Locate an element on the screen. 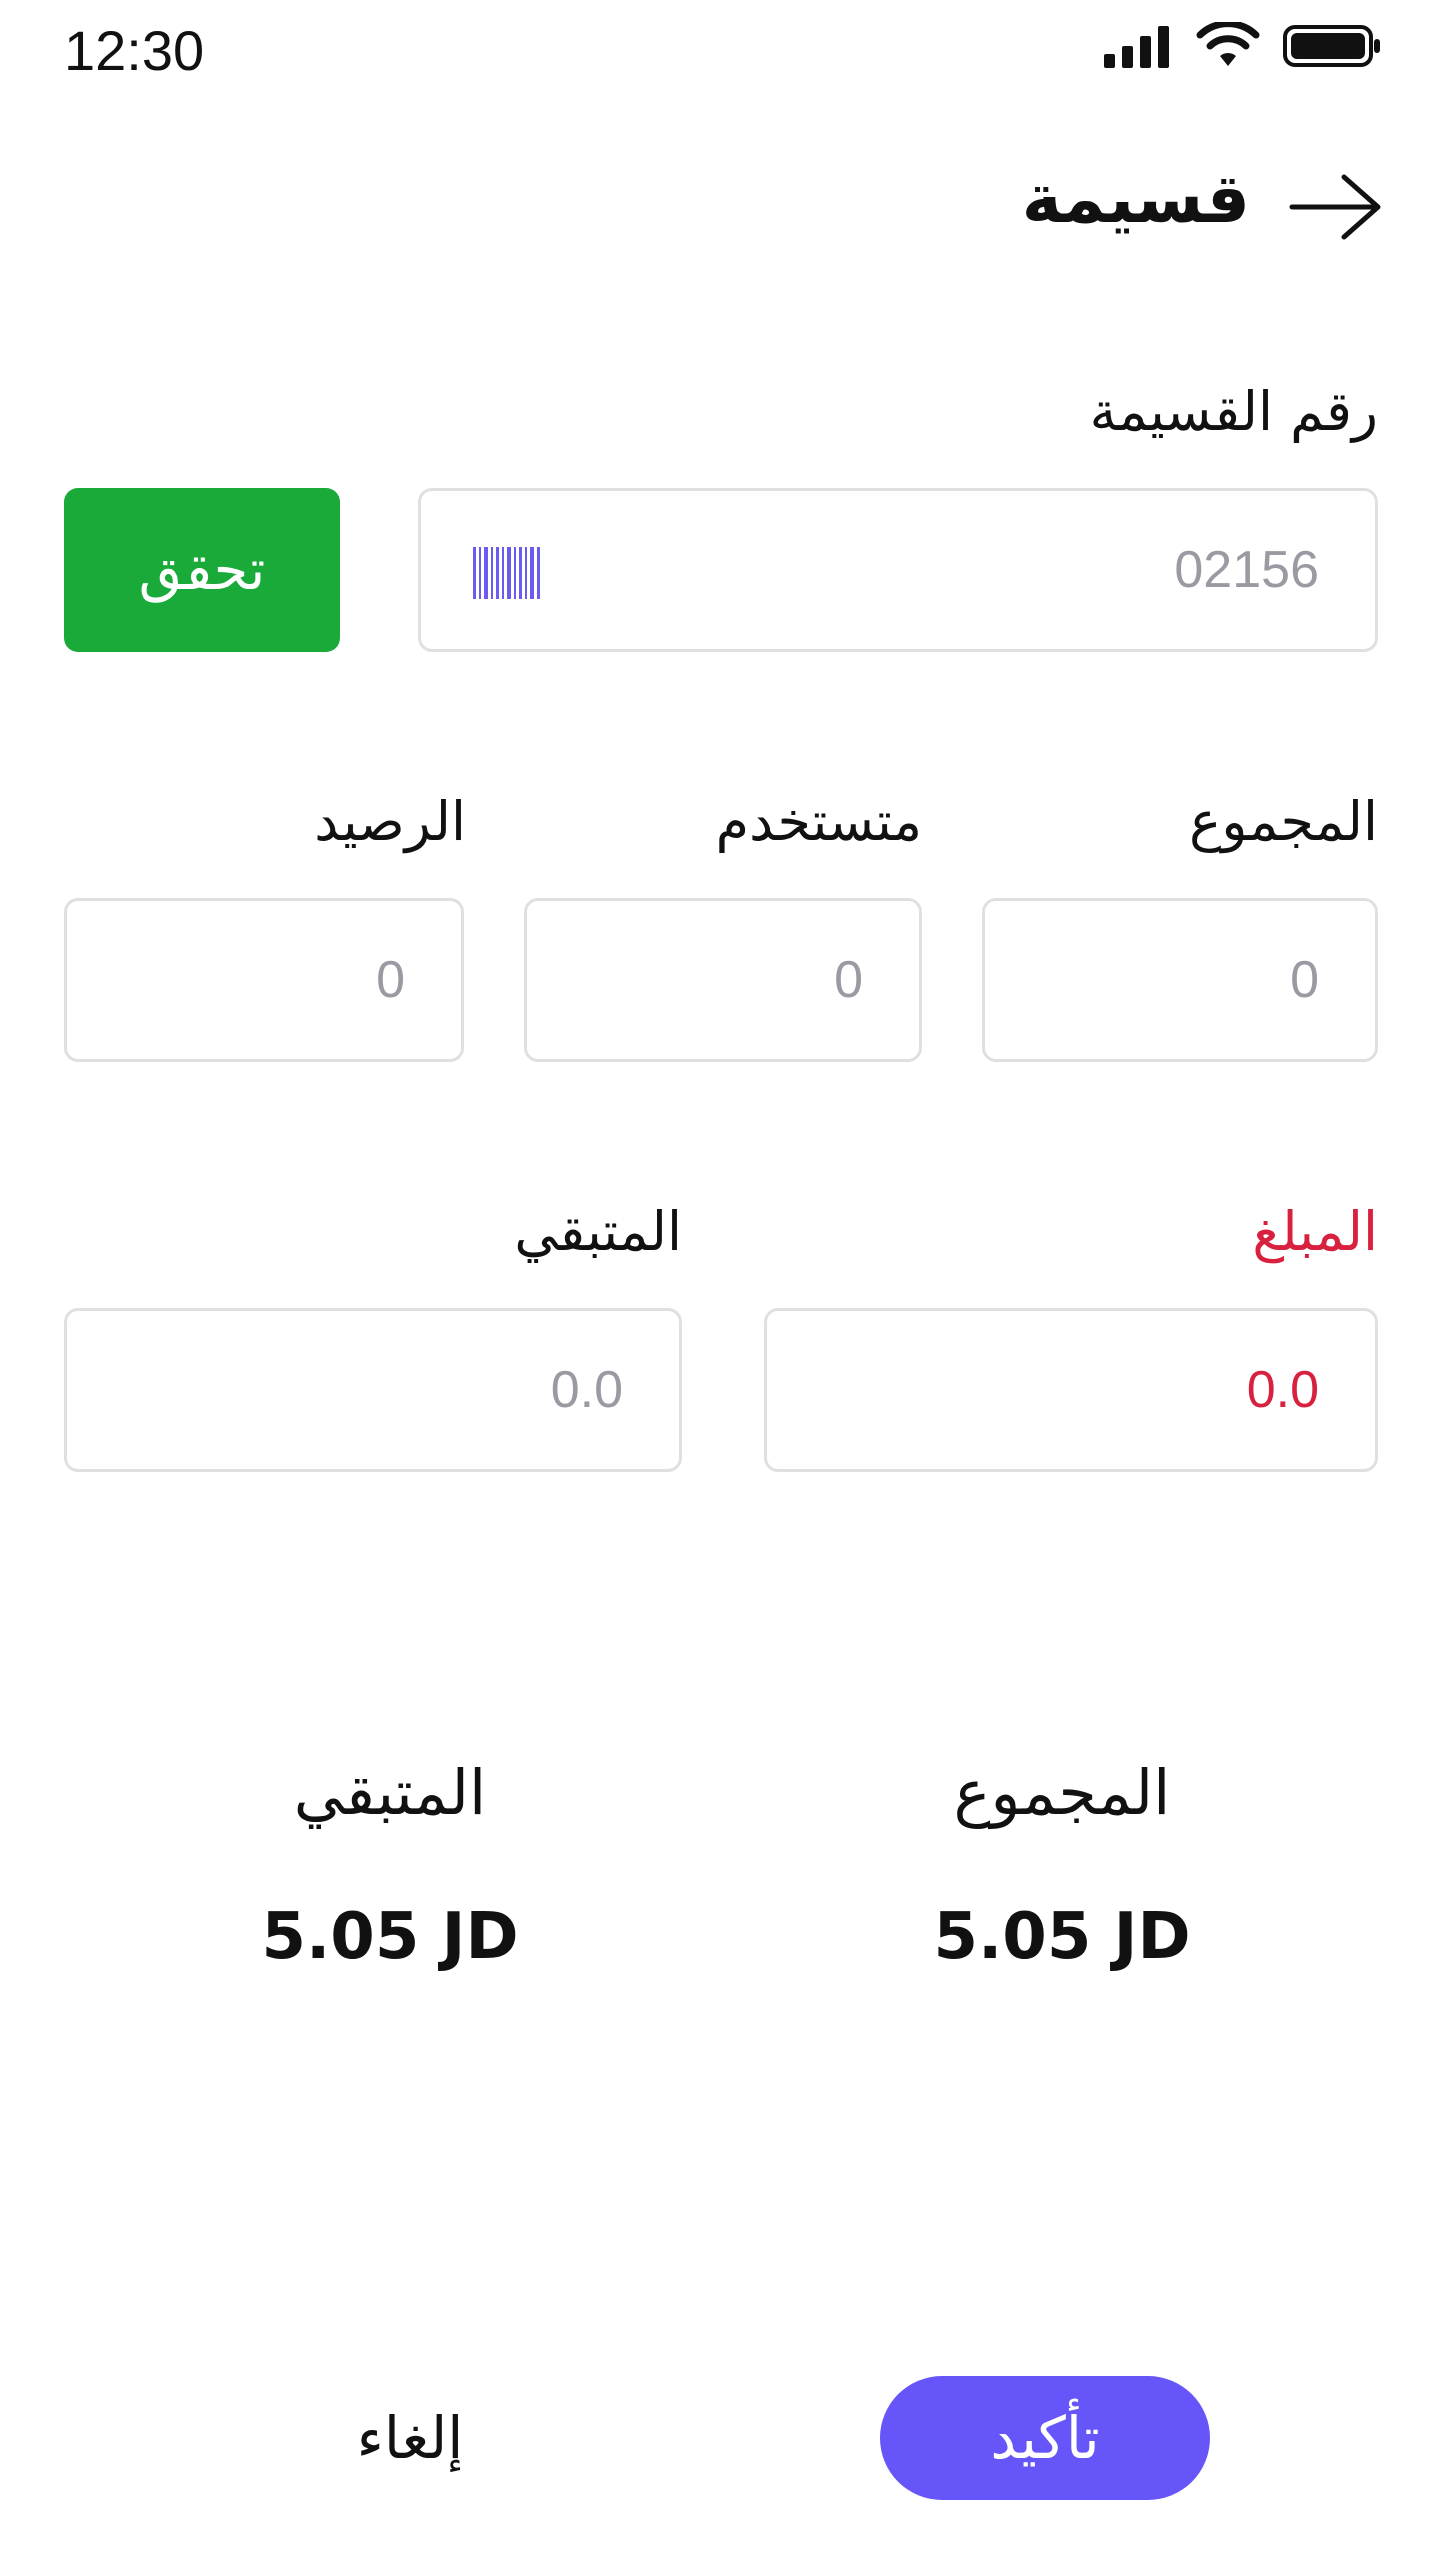  total-field: 0 is located at coordinates (1180, 980).